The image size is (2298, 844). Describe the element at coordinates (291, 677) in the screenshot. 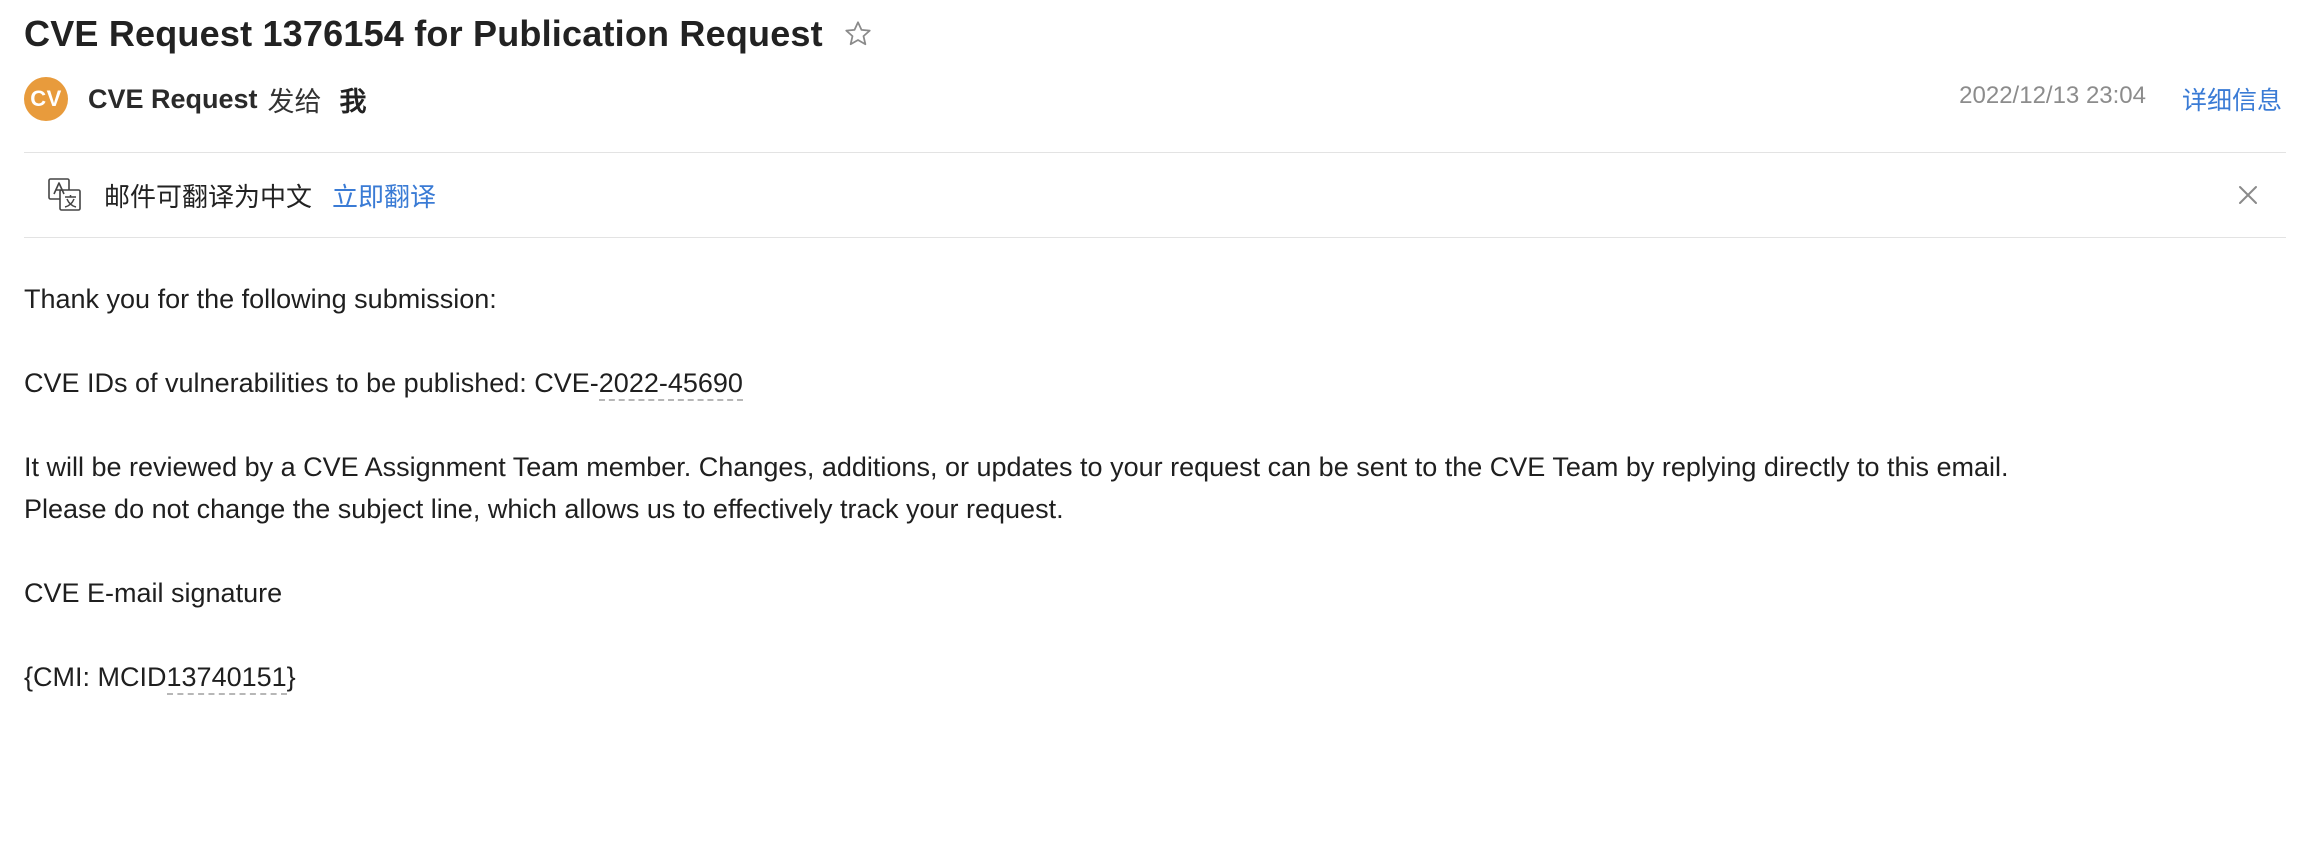

I see `cmi-suffix: }` at that location.